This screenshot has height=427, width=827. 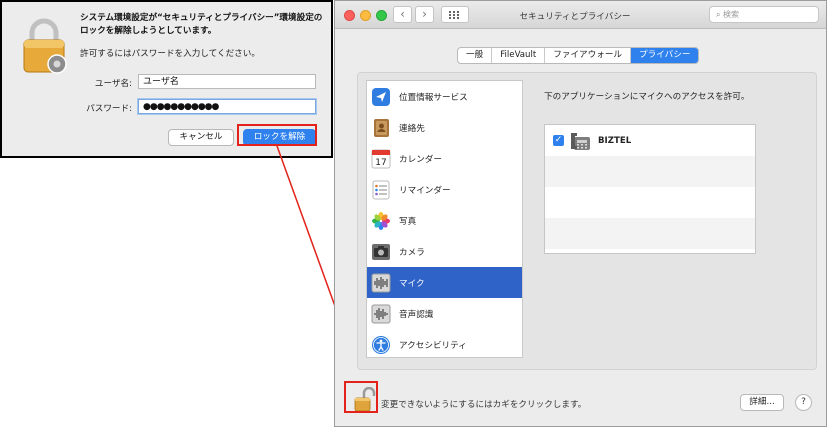 I want to click on app-row: ✓ BIZTEL, so click(x=650, y=140).